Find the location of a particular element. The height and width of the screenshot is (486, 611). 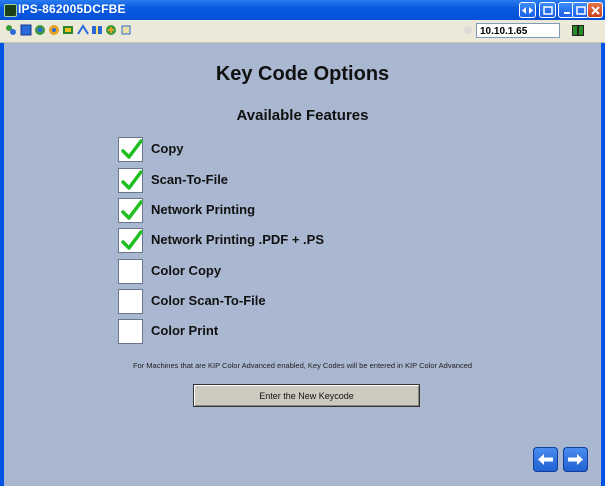

page-title: Key Code Options is located at coordinates (302, 74).